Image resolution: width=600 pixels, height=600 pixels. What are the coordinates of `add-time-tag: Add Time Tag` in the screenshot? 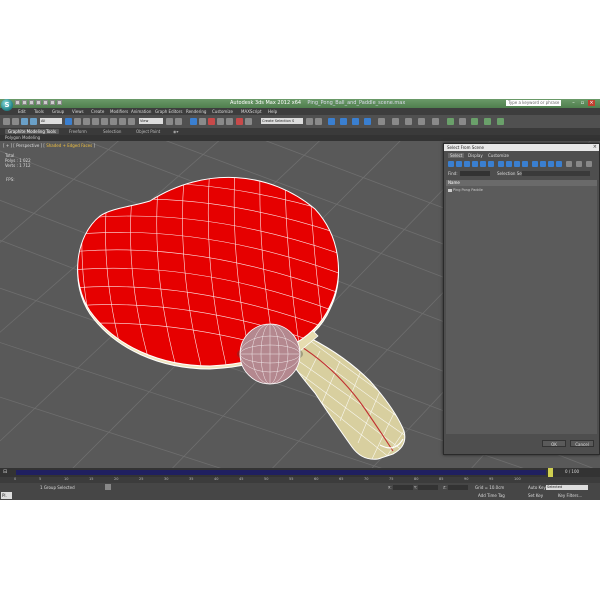 It's located at (491, 495).